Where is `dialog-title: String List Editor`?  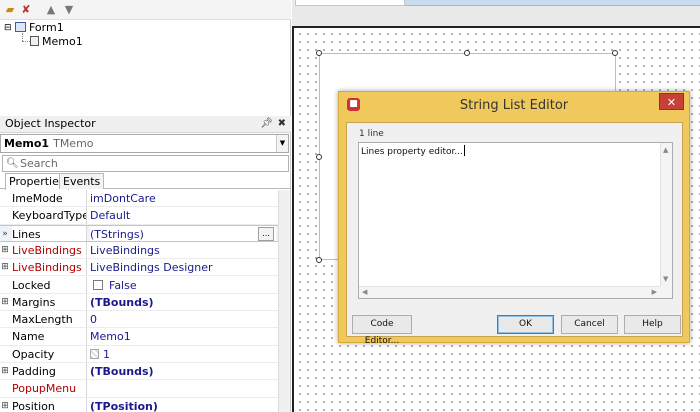
dialog-title: String List Editor is located at coordinates (514, 105).